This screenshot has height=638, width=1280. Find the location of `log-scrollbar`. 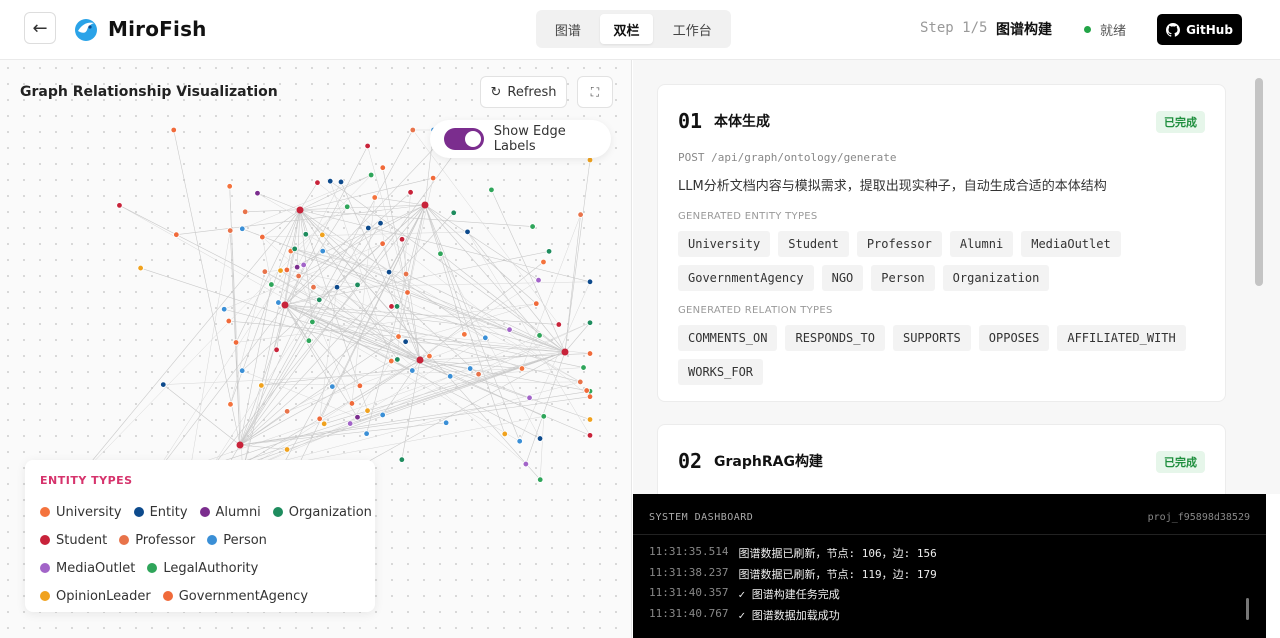

log-scrollbar is located at coordinates (1247, 609).